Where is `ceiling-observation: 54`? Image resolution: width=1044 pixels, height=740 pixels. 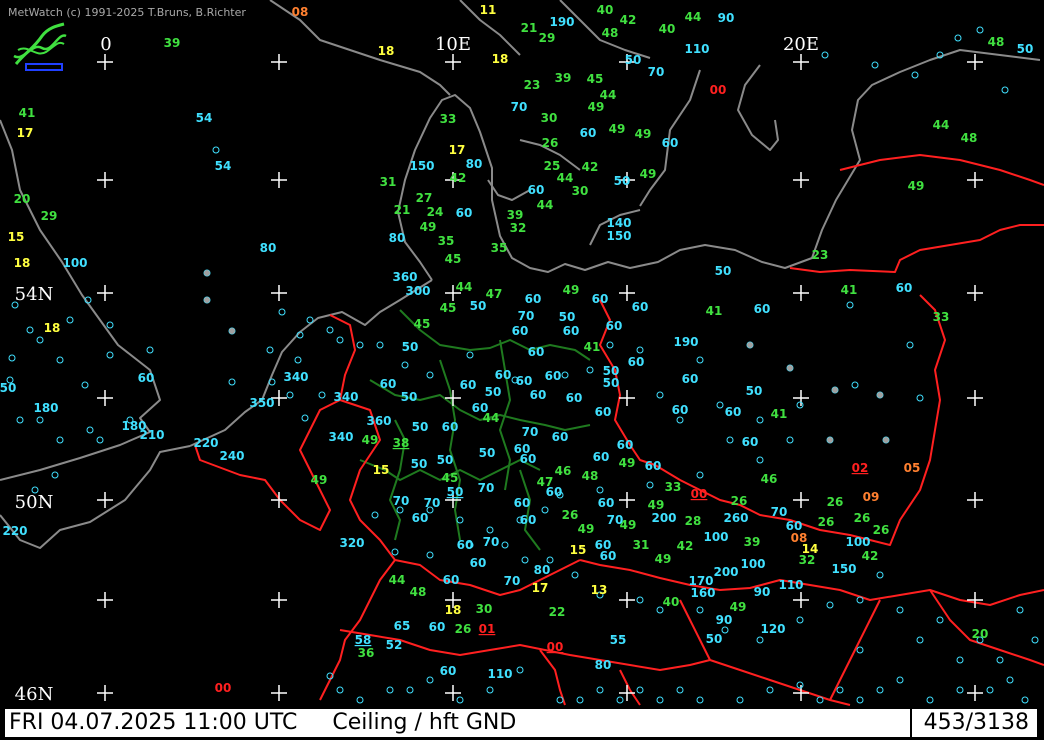
ceiling-observation: 54 is located at coordinates (204, 118).